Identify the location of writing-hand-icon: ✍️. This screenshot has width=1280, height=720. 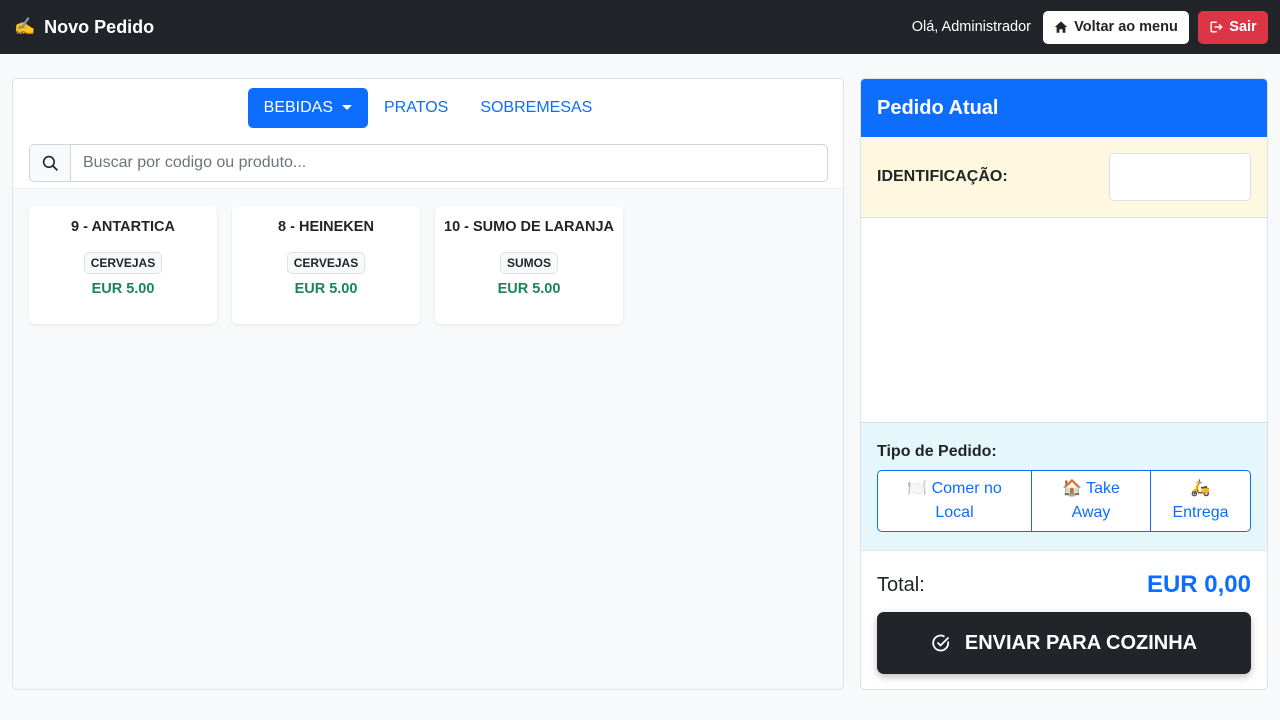
(25, 26).